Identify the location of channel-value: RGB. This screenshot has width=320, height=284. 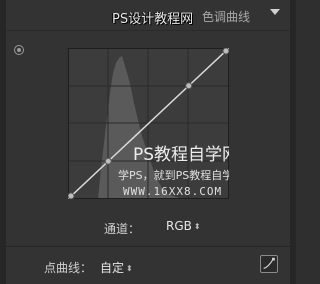
(179, 226).